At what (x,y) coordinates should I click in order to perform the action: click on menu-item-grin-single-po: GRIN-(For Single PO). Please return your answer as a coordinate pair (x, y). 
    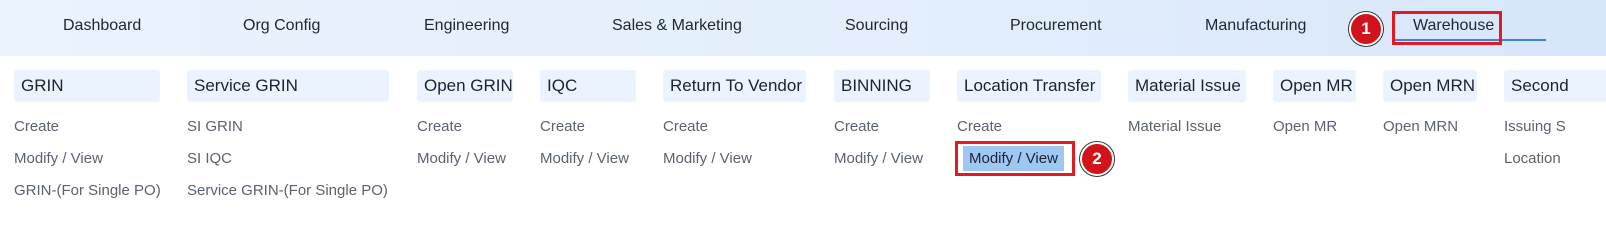
    Looking at the image, I should click on (87, 190).